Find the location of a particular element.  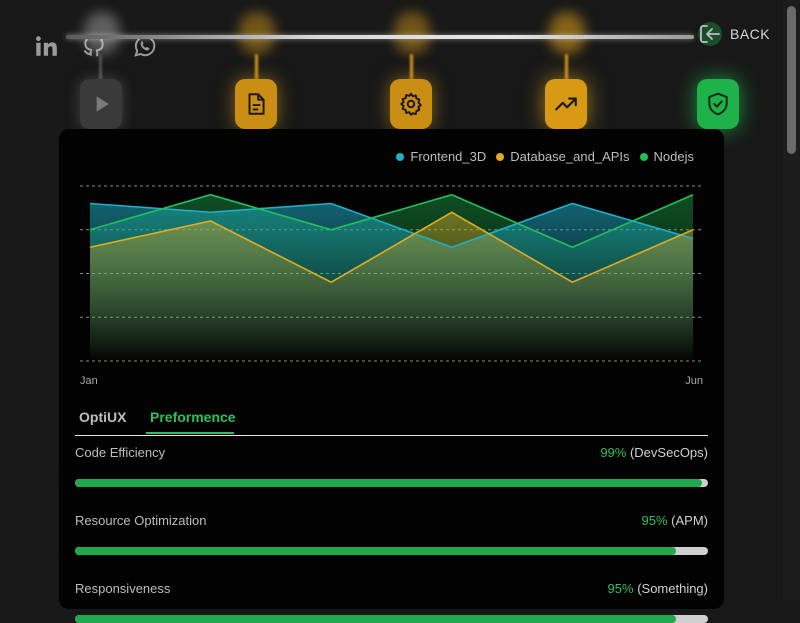

metric-label: Resource Optimization is located at coordinates (141, 520).